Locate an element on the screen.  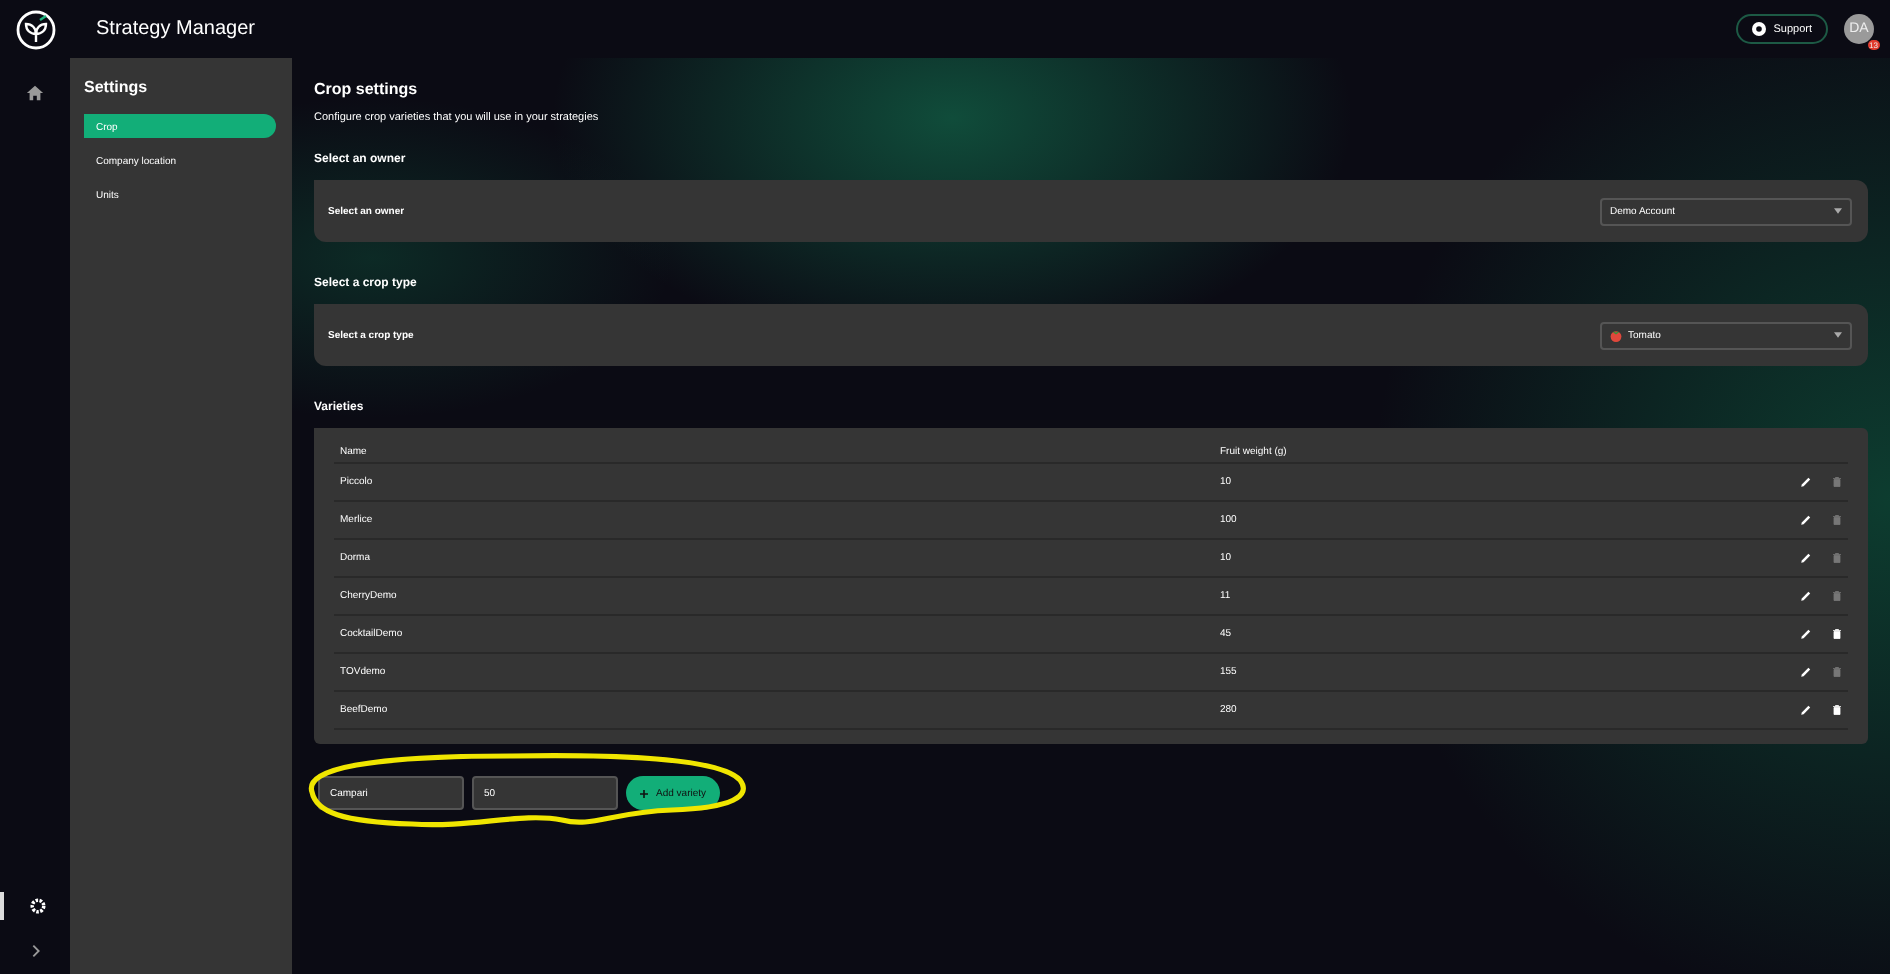
tomato-icon is located at coordinates (1616, 335).